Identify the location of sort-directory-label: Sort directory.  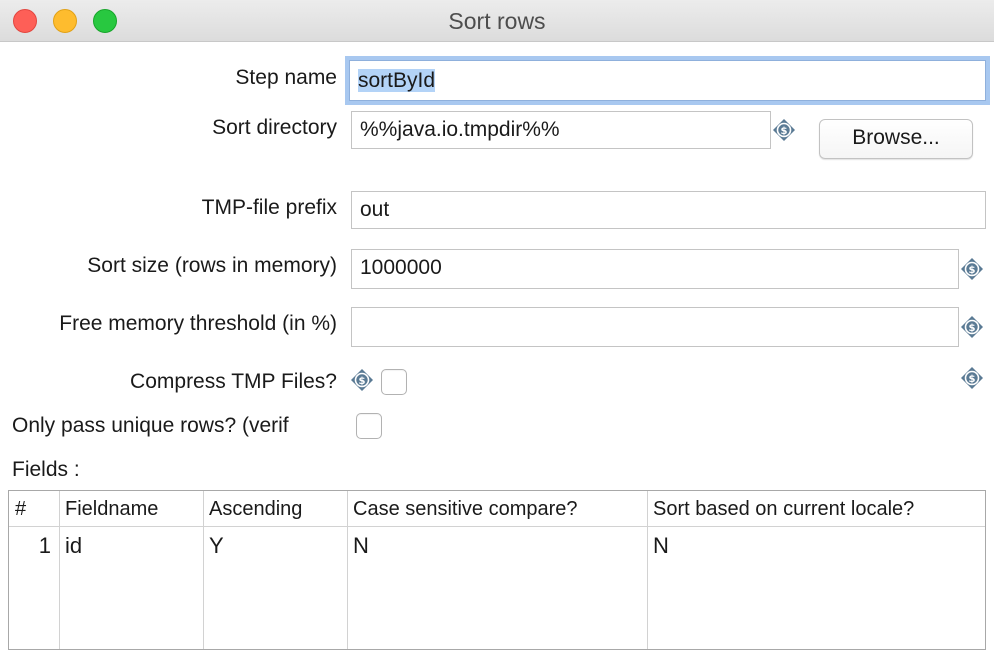
(274, 127).